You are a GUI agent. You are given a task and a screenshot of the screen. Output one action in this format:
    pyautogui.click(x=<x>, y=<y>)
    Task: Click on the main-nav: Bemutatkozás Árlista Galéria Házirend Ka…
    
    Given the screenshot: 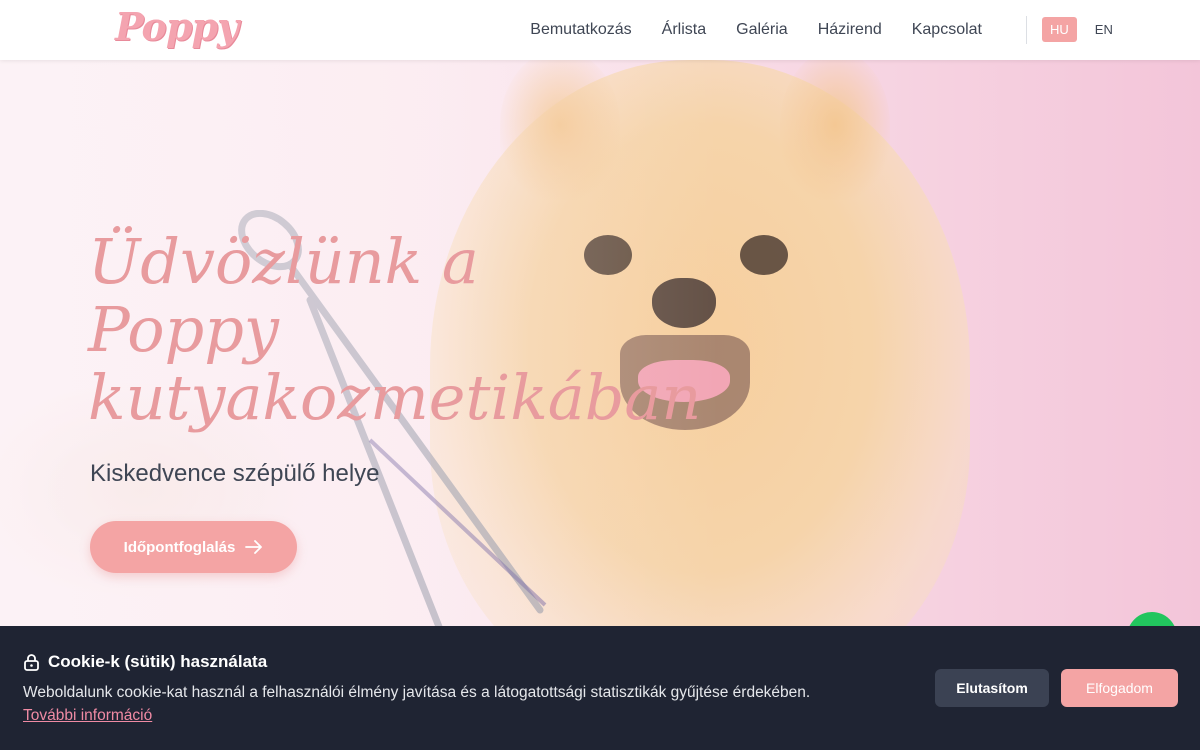 What is the action you would take?
    pyautogui.click(x=756, y=30)
    